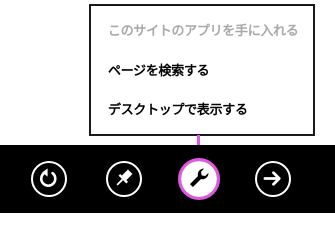 This screenshot has height=240, width=335. I want to click on menu-item-find-on-page: ページを検索する, so click(159, 72).